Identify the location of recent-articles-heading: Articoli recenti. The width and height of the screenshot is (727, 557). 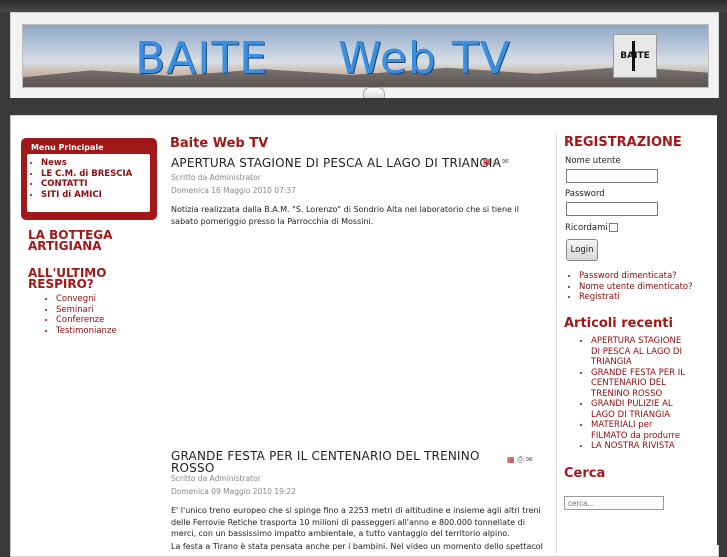
(618, 323).